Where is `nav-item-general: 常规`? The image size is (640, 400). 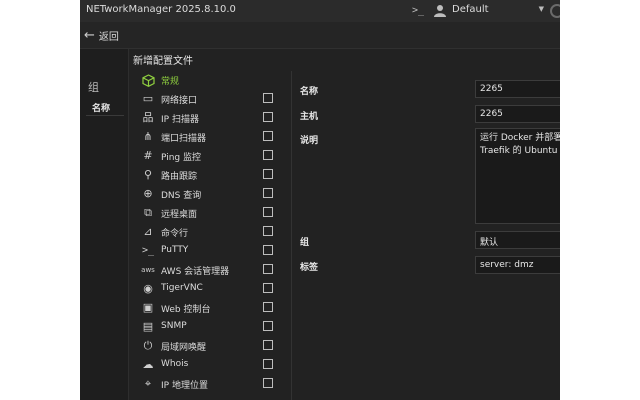
nav-item-general: 常规 is located at coordinates (212, 80).